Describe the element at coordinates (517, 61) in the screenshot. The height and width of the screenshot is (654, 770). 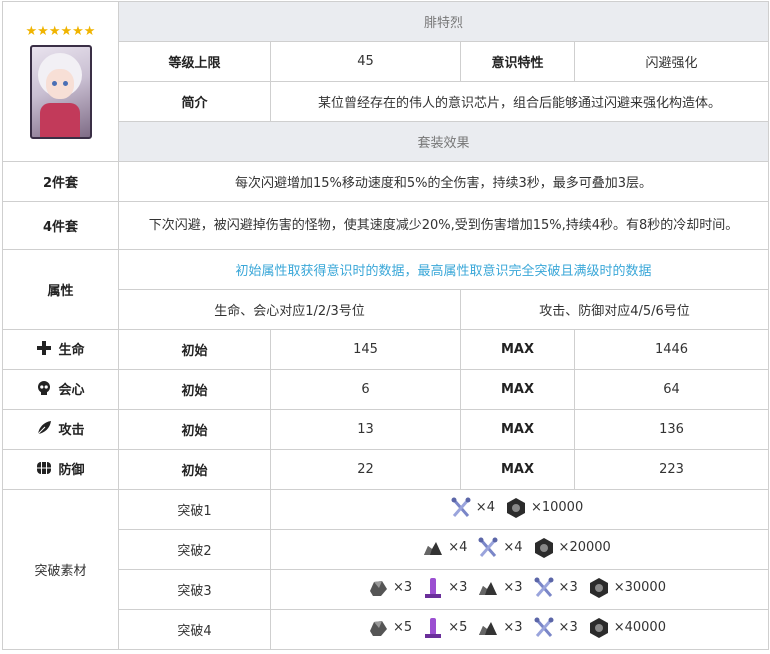
I see `trait-label: 意识特性` at that location.